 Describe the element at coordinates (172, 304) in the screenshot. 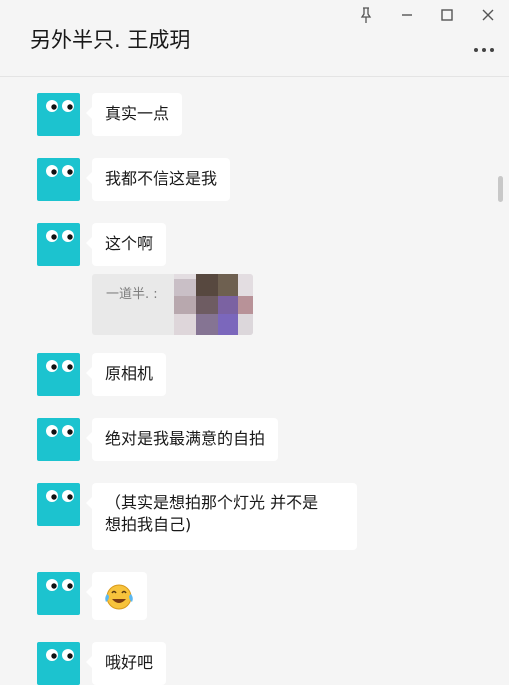

I see `quoted-message: 一道半. :` at that location.